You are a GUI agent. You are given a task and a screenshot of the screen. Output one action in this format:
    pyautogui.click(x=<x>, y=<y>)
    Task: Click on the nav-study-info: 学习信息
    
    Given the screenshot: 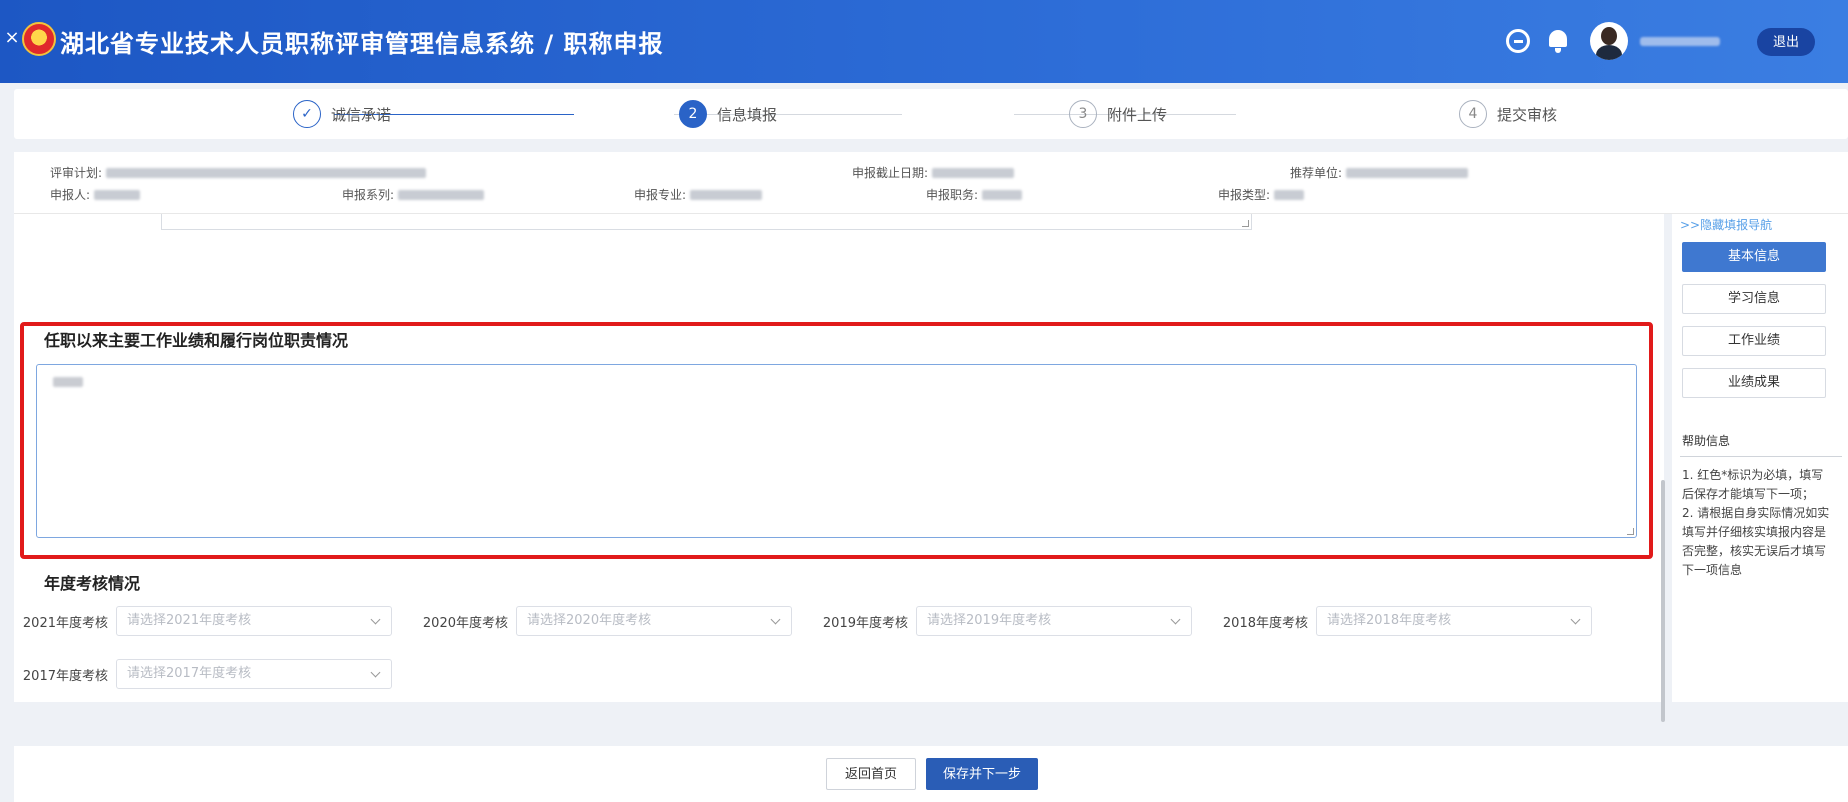 What is the action you would take?
    pyautogui.click(x=1754, y=299)
    